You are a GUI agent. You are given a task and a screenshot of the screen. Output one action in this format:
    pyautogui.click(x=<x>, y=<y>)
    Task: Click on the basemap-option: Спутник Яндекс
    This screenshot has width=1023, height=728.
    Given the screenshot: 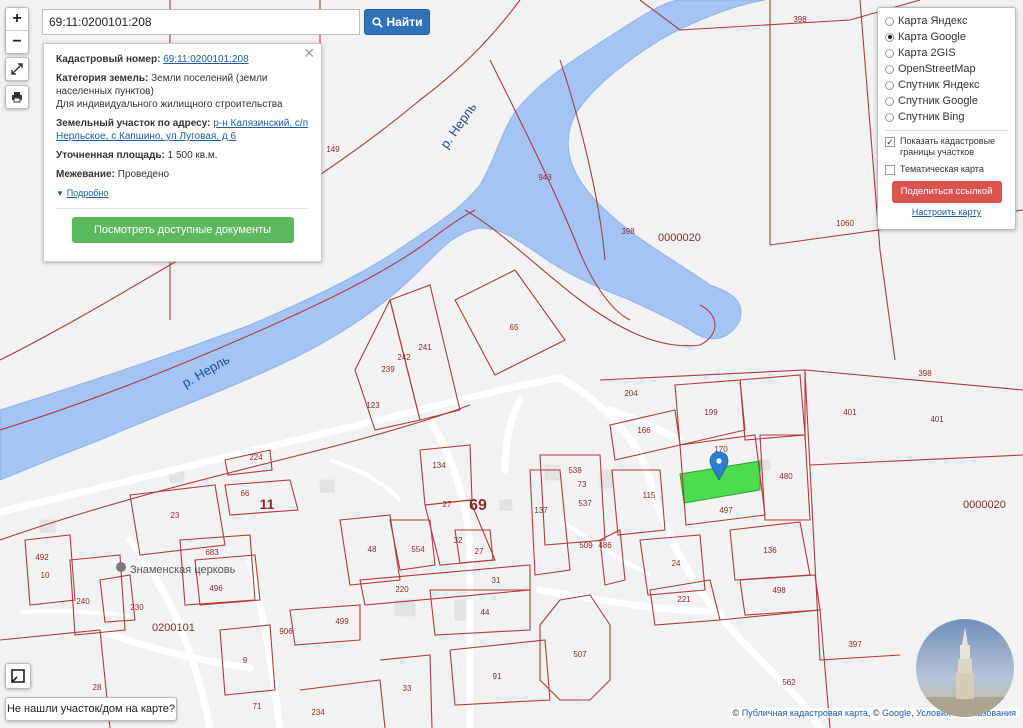 What is the action you would take?
    pyautogui.click(x=946, y=85)
    